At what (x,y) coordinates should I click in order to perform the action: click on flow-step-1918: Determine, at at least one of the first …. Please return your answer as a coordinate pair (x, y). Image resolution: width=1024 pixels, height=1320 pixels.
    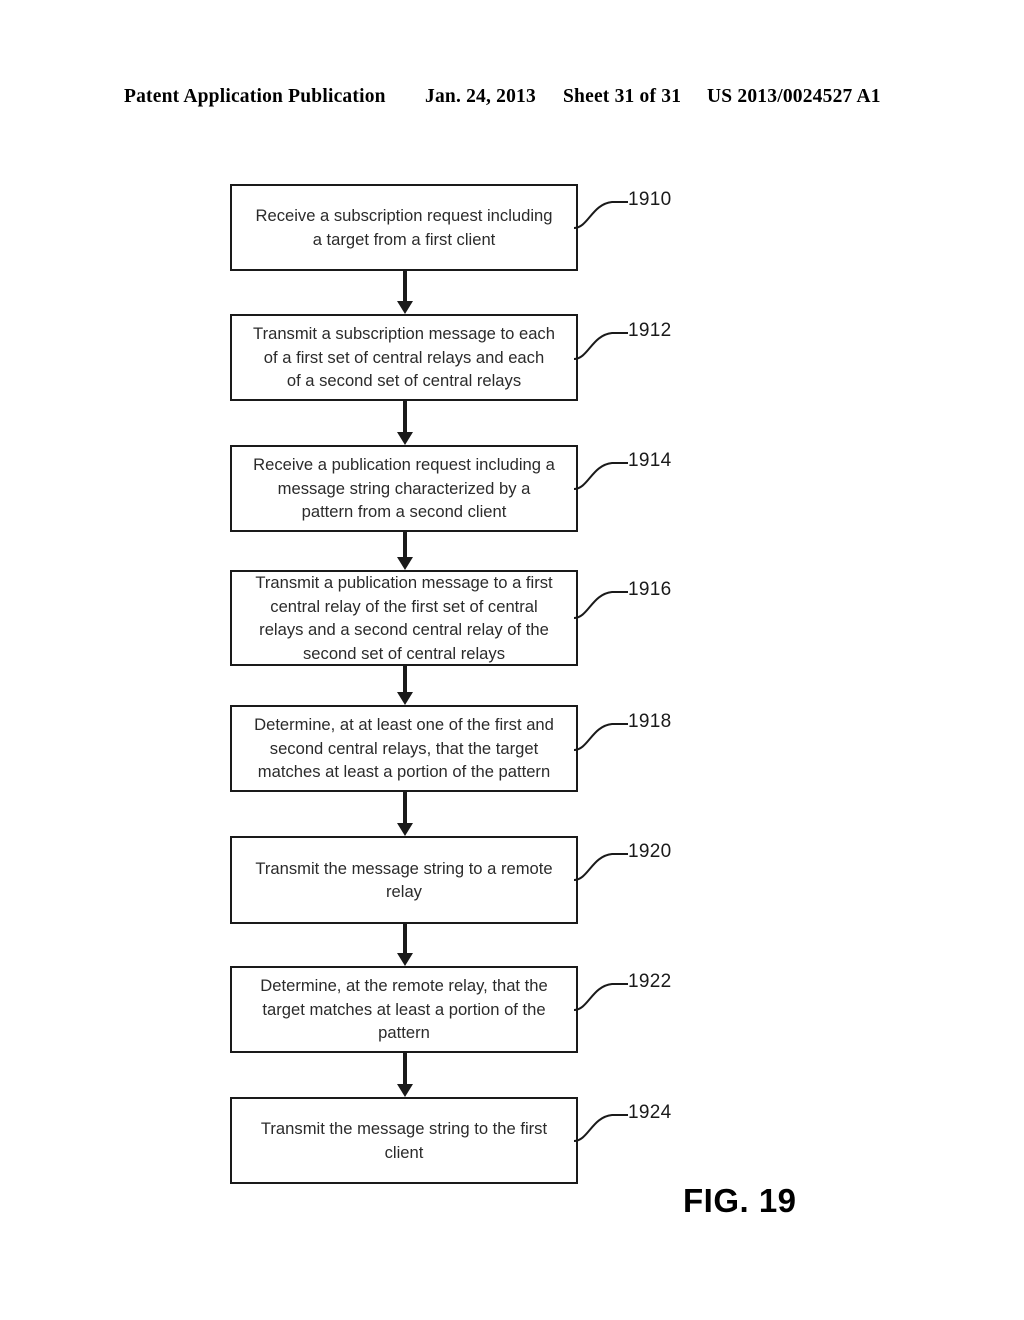
    Looking at the image, I should click on (404, 748).